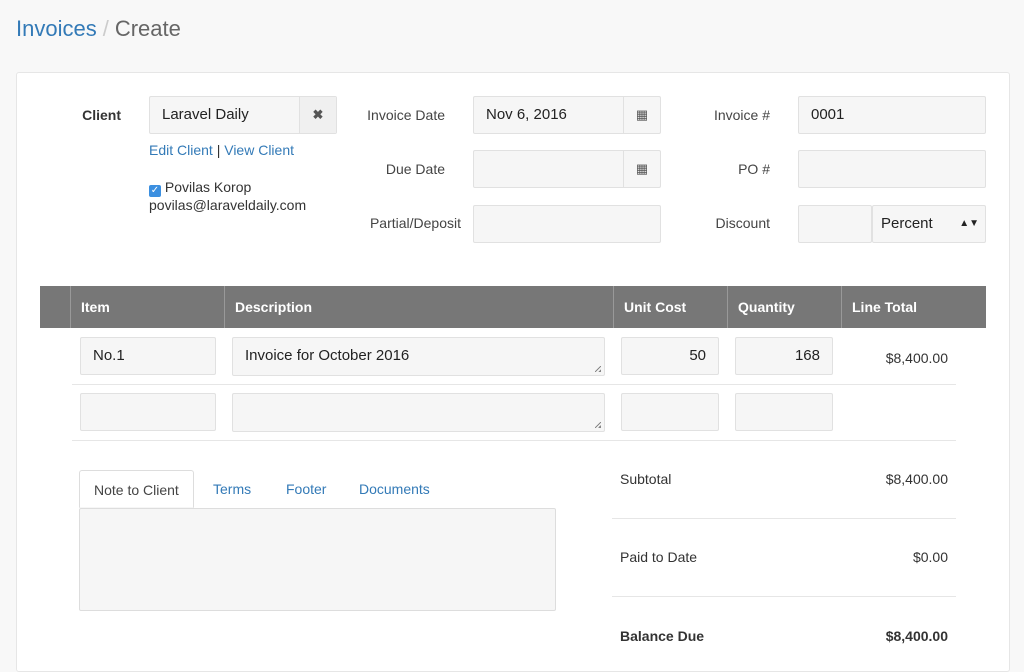 Image resolution: width=1024 pixels, height=672 pixels. What do you see at coordinates (406, 115) in the screenshot?
I see `invoice-date-label: Invoice Date` at bounding box center [406, 115].